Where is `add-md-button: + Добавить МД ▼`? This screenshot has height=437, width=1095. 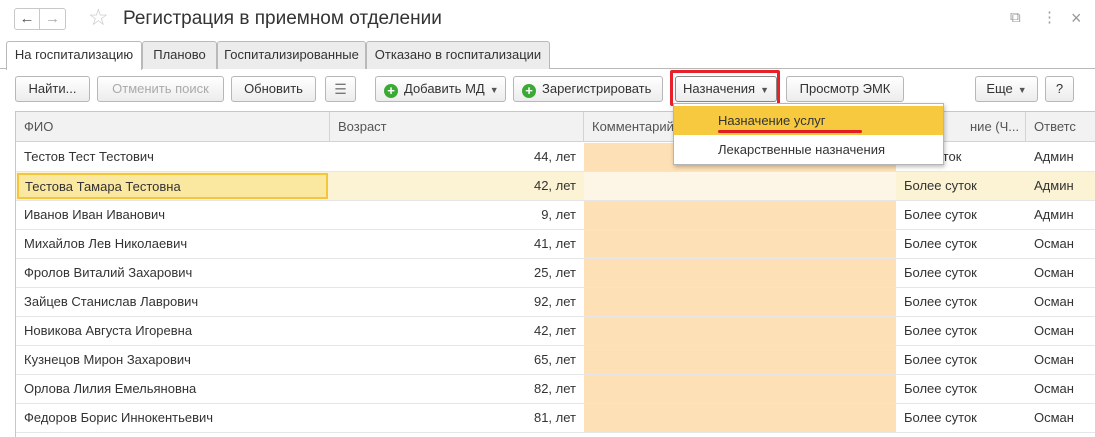 add-md-button: + Добавить МД ▼ is located at coordinates (440, 89).